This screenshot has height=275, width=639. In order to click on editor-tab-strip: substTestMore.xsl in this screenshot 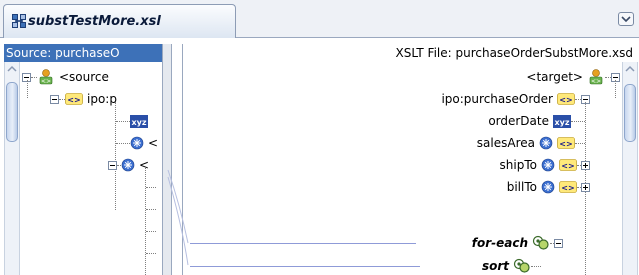, I will do `click(319, 19)`.